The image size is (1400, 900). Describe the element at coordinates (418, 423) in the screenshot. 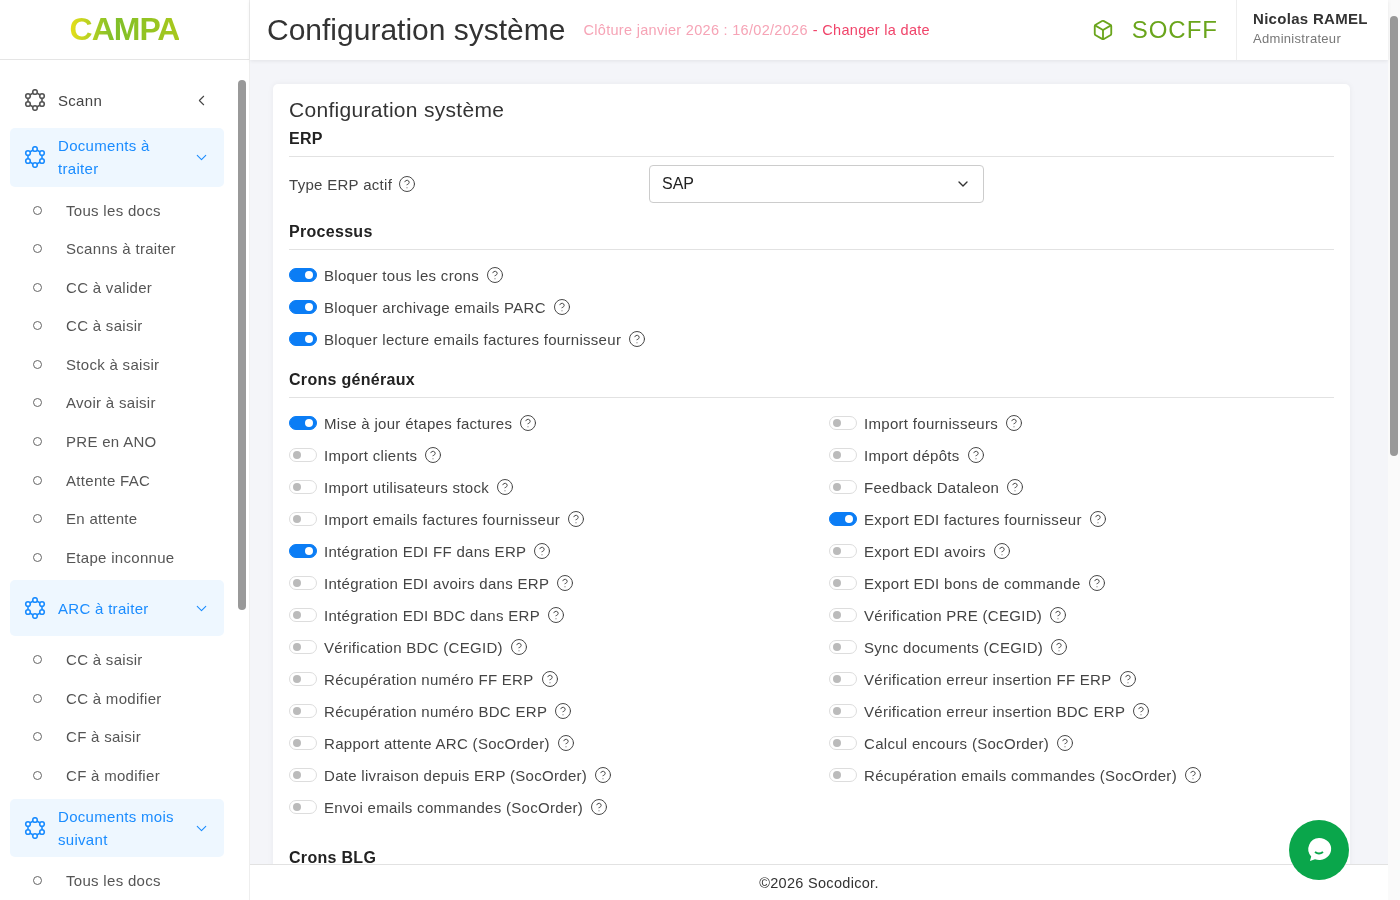

I see `setting-label: Mise à jour étapes factures` at that location.